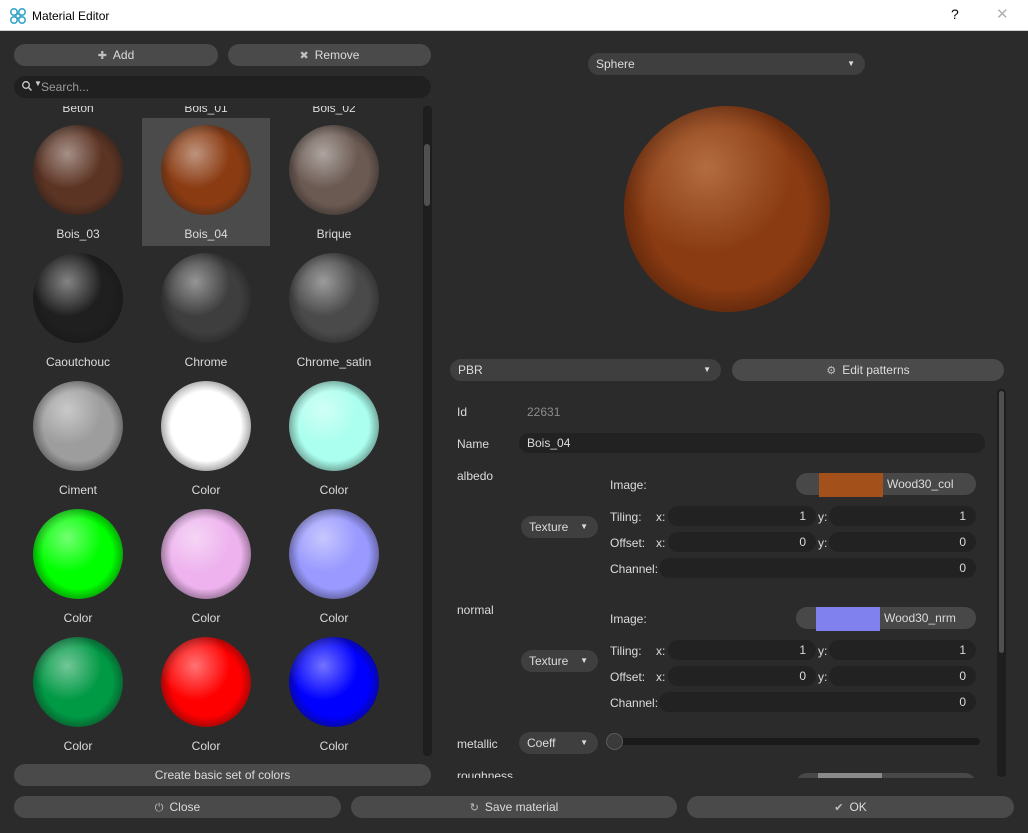  Describe the element at coordinates (661, 651) in the screenshot. I see `normal-tiling-x-label: x:` at that location.